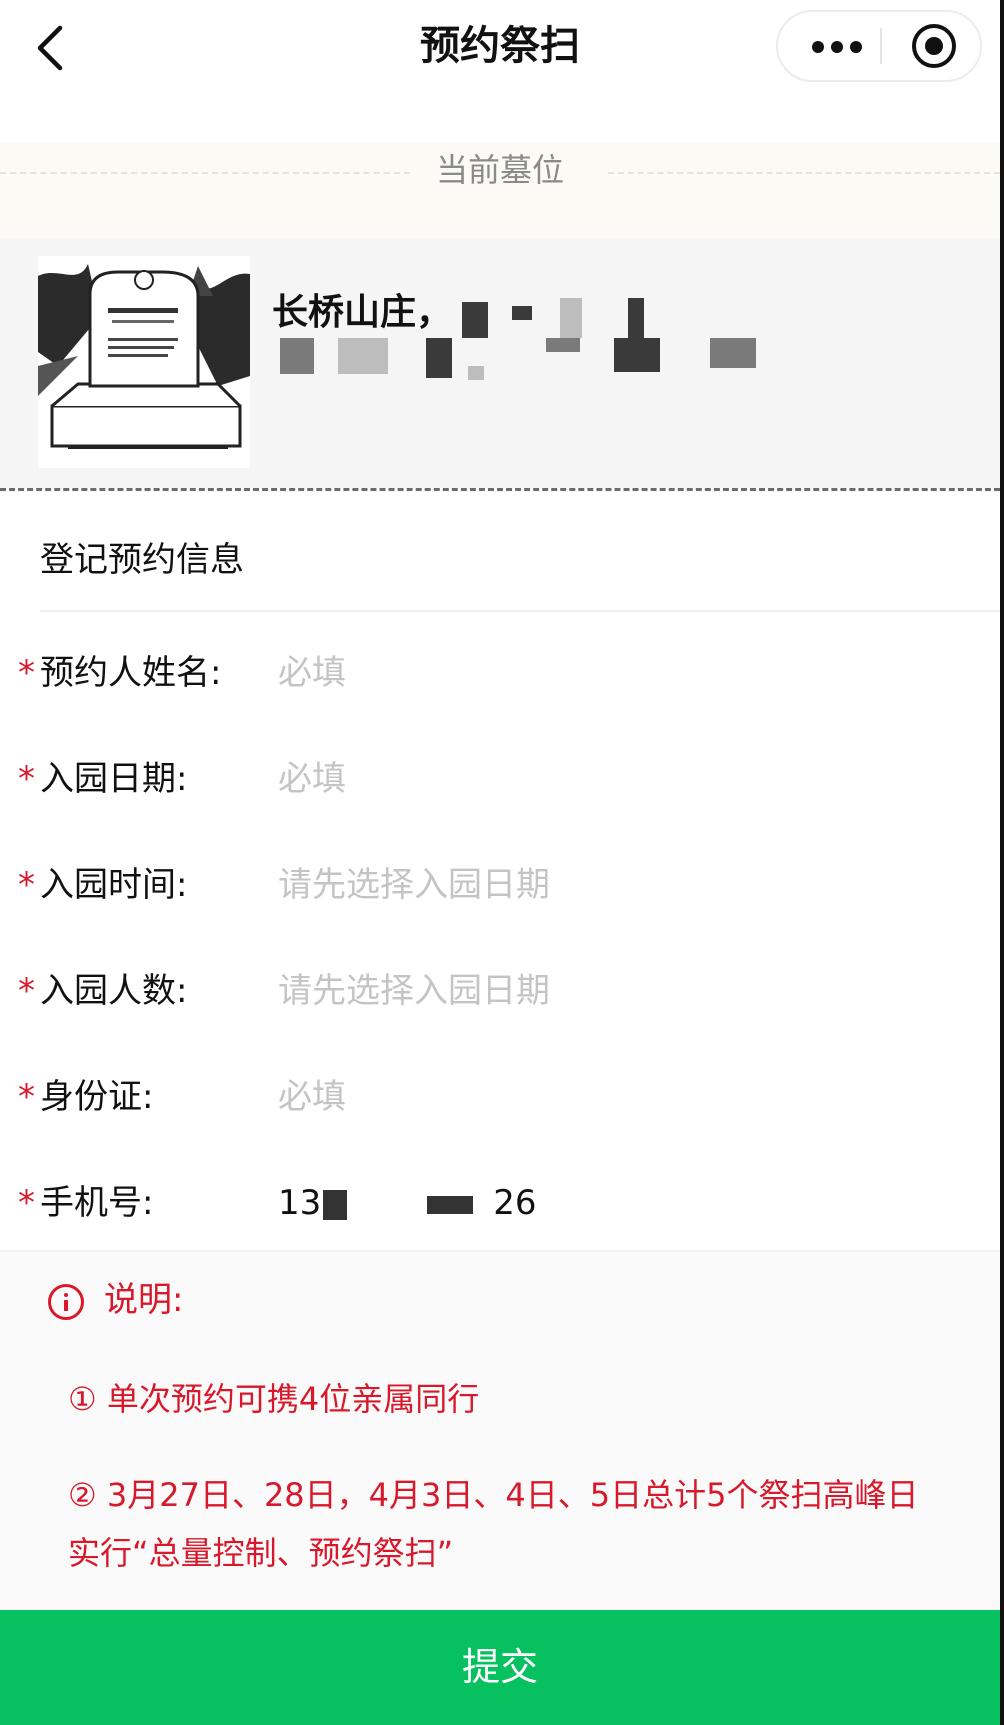  Describe the element at coordinates (414, 885) in the screenshot. I see `entry-time-picker: 请先选择入园日期` at that location.